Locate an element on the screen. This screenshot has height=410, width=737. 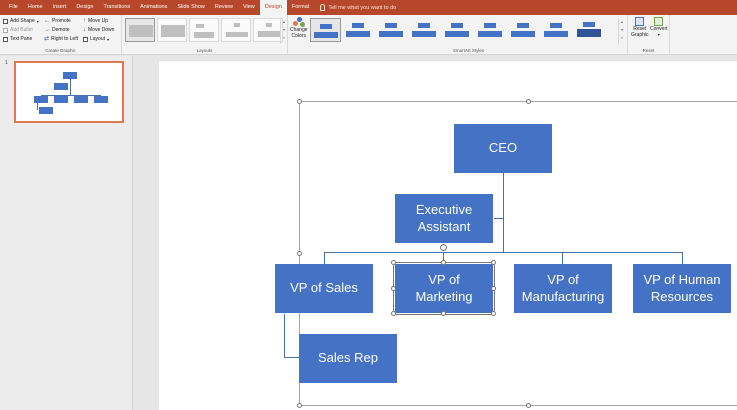
promote-button: ← Promote is located at coordinates (57, 21).